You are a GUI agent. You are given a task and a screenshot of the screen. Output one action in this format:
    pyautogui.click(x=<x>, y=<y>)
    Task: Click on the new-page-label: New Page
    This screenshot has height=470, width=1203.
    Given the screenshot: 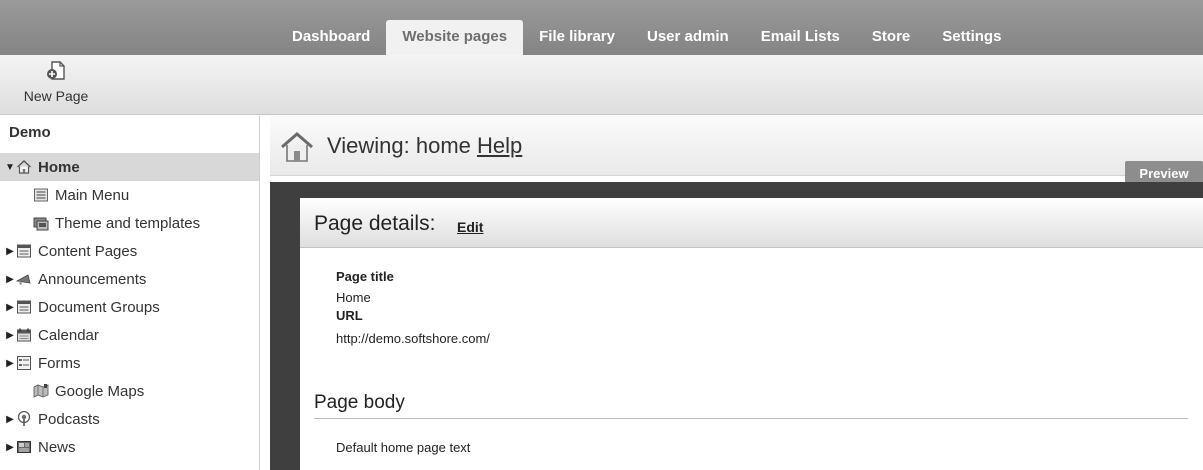 What is the action you would take?
    pyautogui.click(x=56, y=96)
    